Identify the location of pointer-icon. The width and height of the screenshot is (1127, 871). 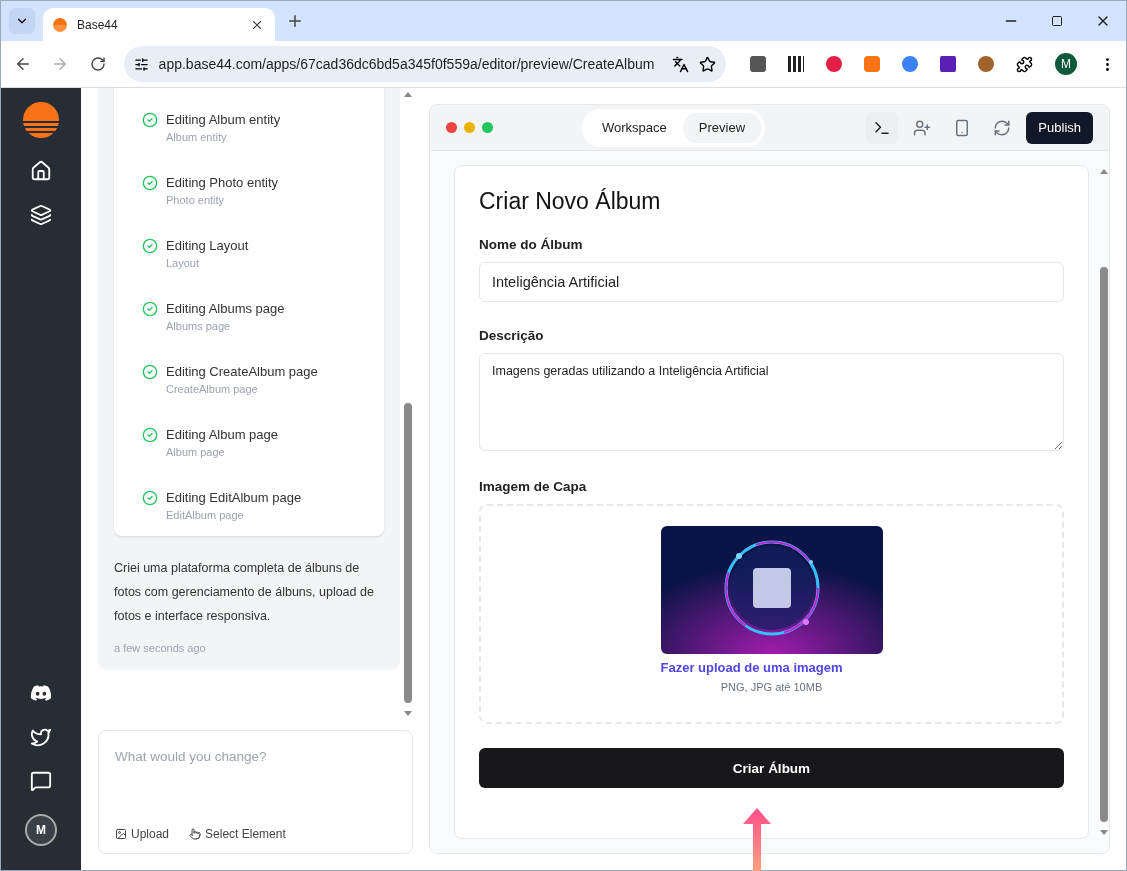
(195, 834).